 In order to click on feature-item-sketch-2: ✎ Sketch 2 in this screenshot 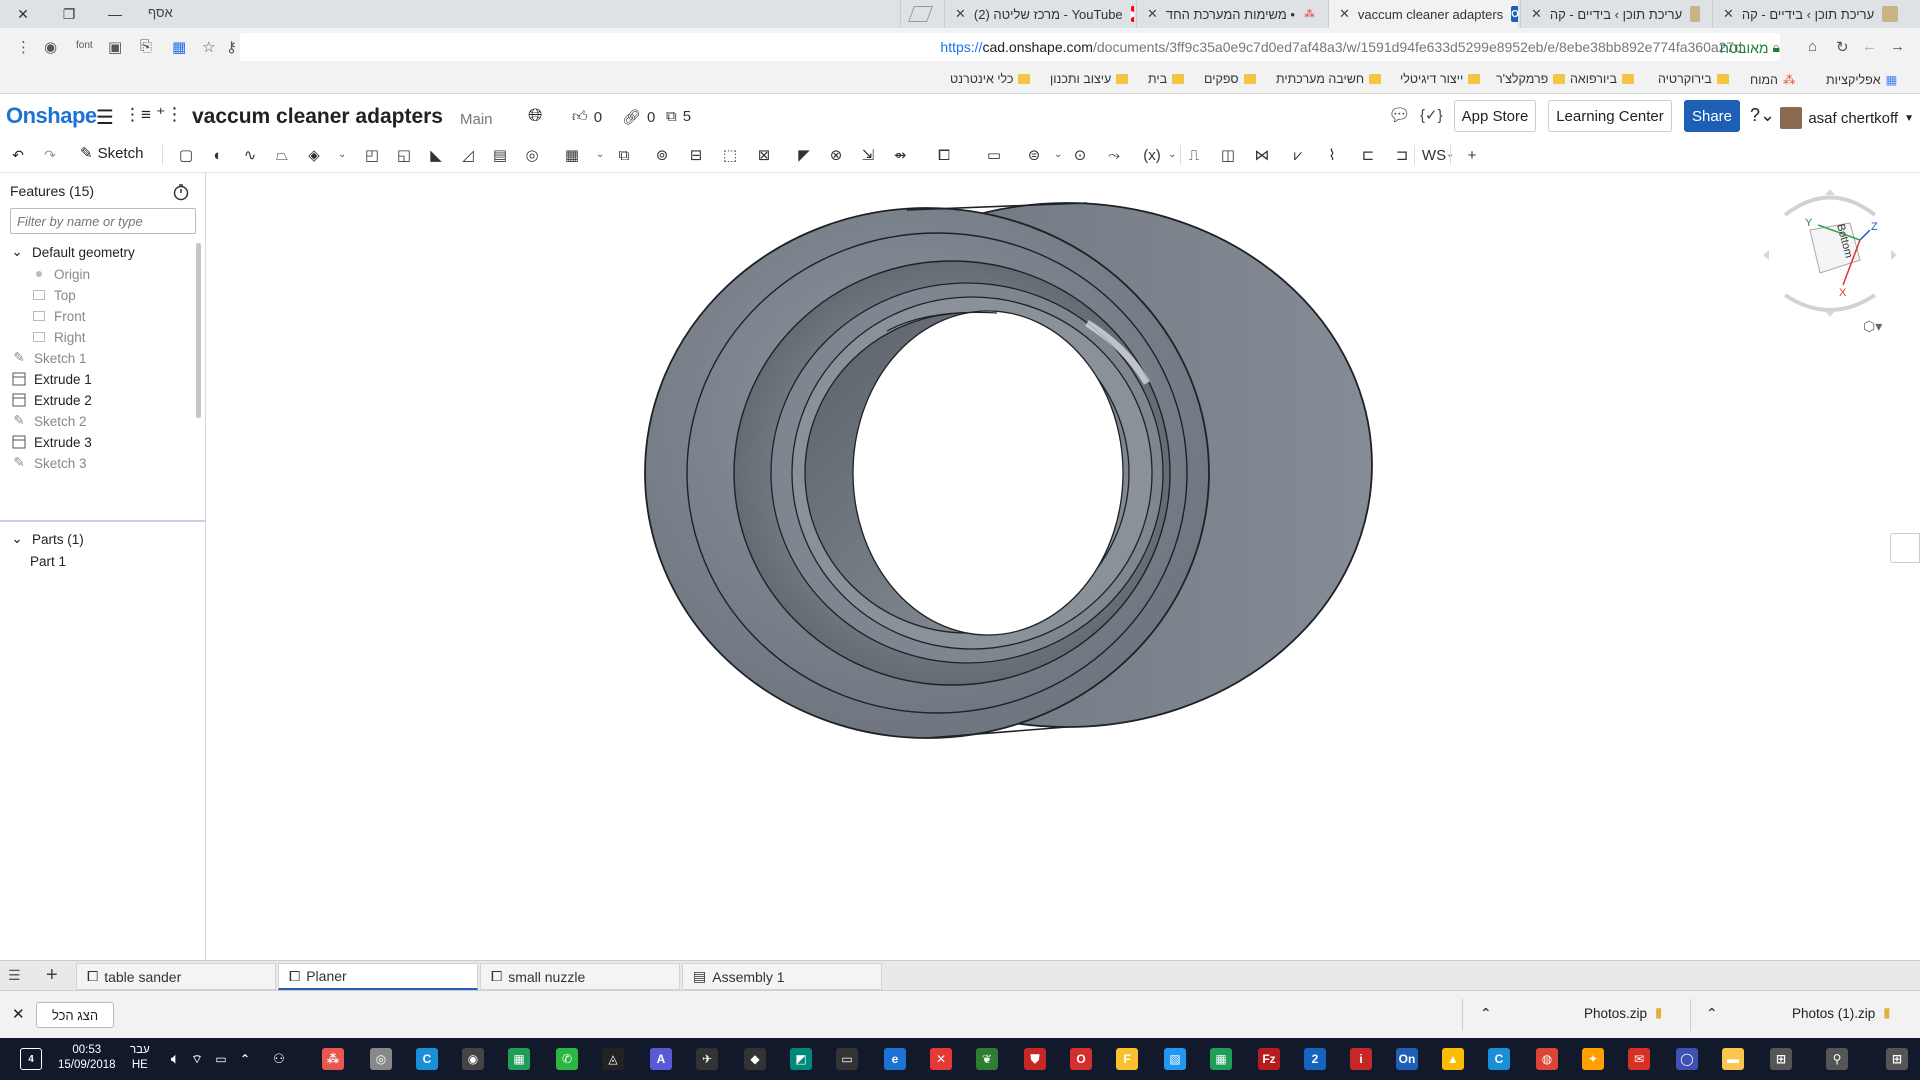, I will do `click(110, 421)`.